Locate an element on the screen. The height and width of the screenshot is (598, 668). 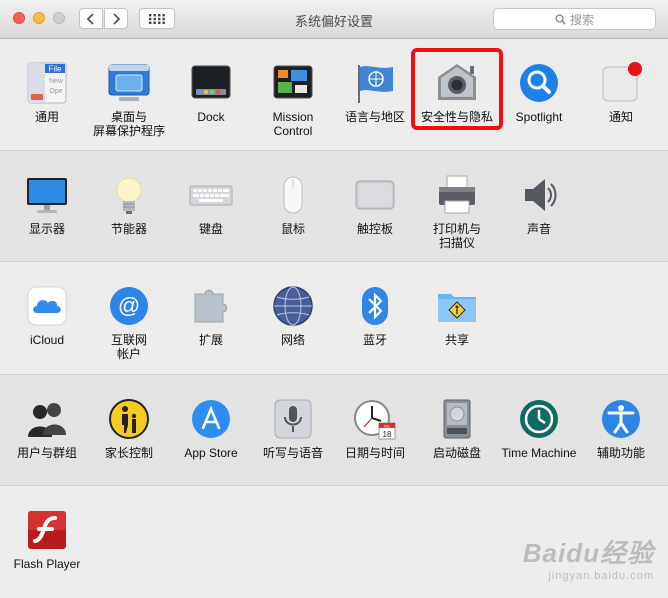
pane-label: 家长控制 is located at coordinates (128, 453).